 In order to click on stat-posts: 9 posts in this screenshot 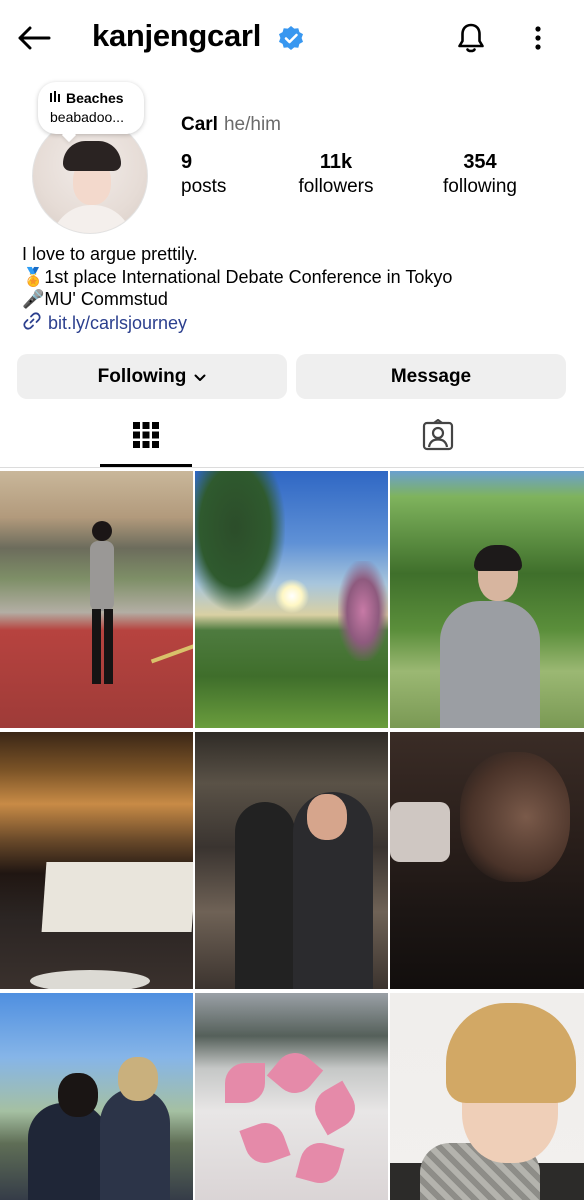, I will do `click(203, 174)`.